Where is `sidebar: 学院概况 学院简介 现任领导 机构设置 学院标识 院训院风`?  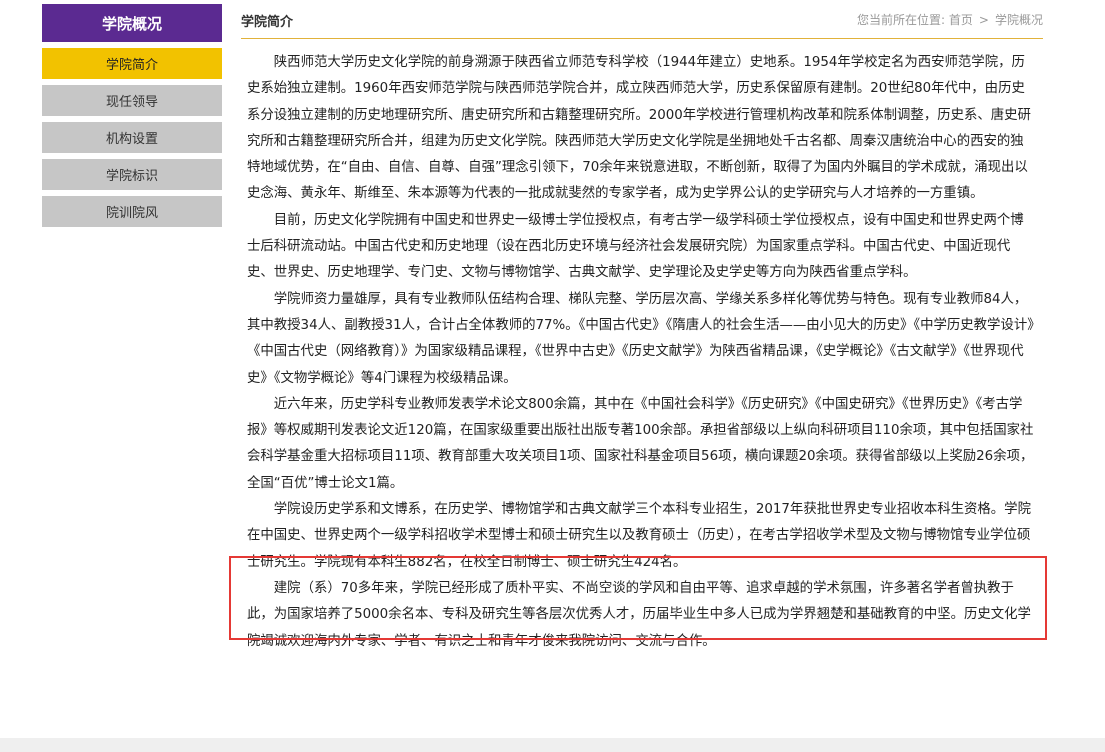 sidebar: 学院概况 学院简介 现任领导 机构设置 学院标识 院训院风 is located at coordinates (132, 118).